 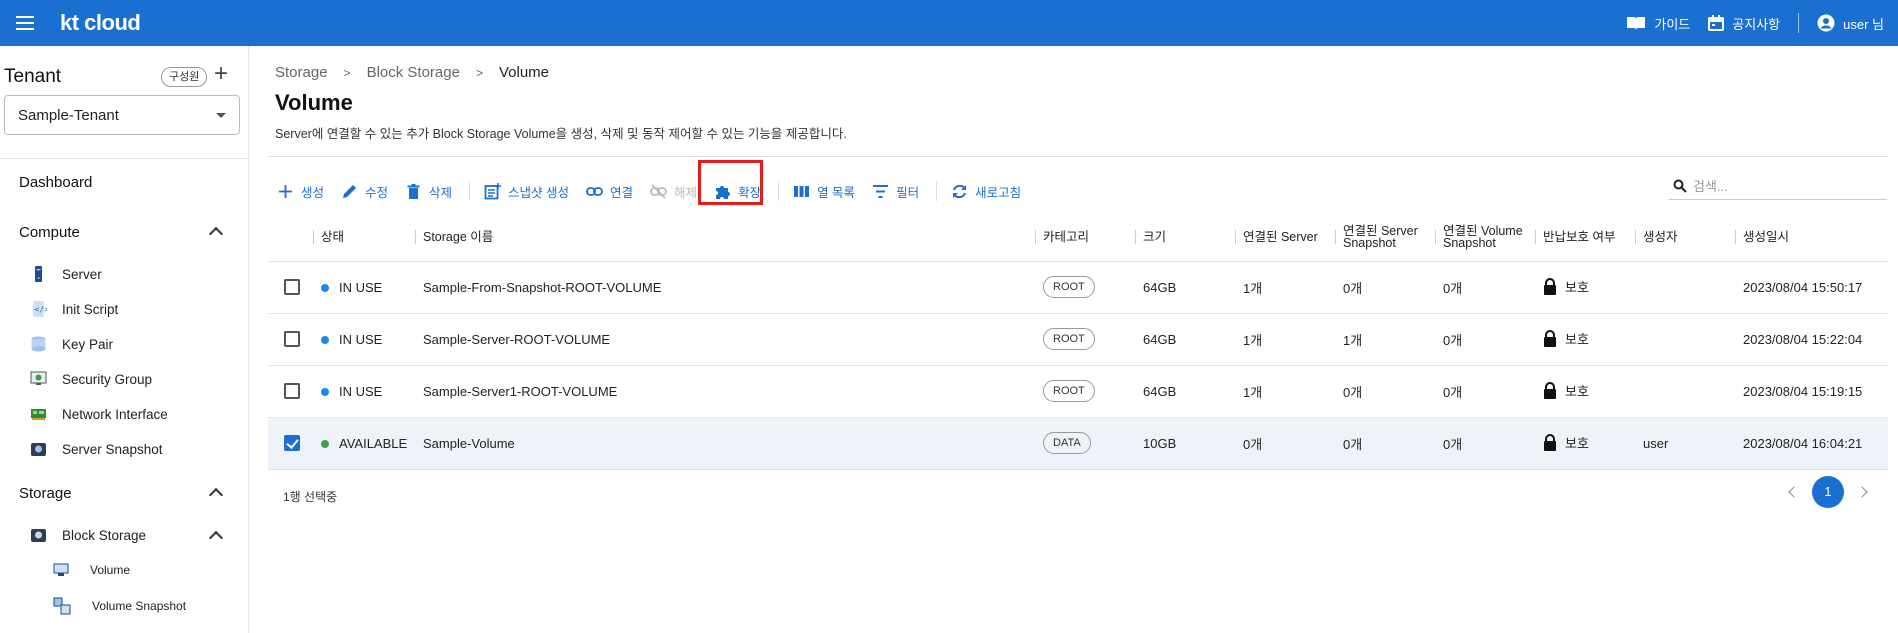 I want to click on column-header: 반납보호 여부, so click(x=1585, y=238).